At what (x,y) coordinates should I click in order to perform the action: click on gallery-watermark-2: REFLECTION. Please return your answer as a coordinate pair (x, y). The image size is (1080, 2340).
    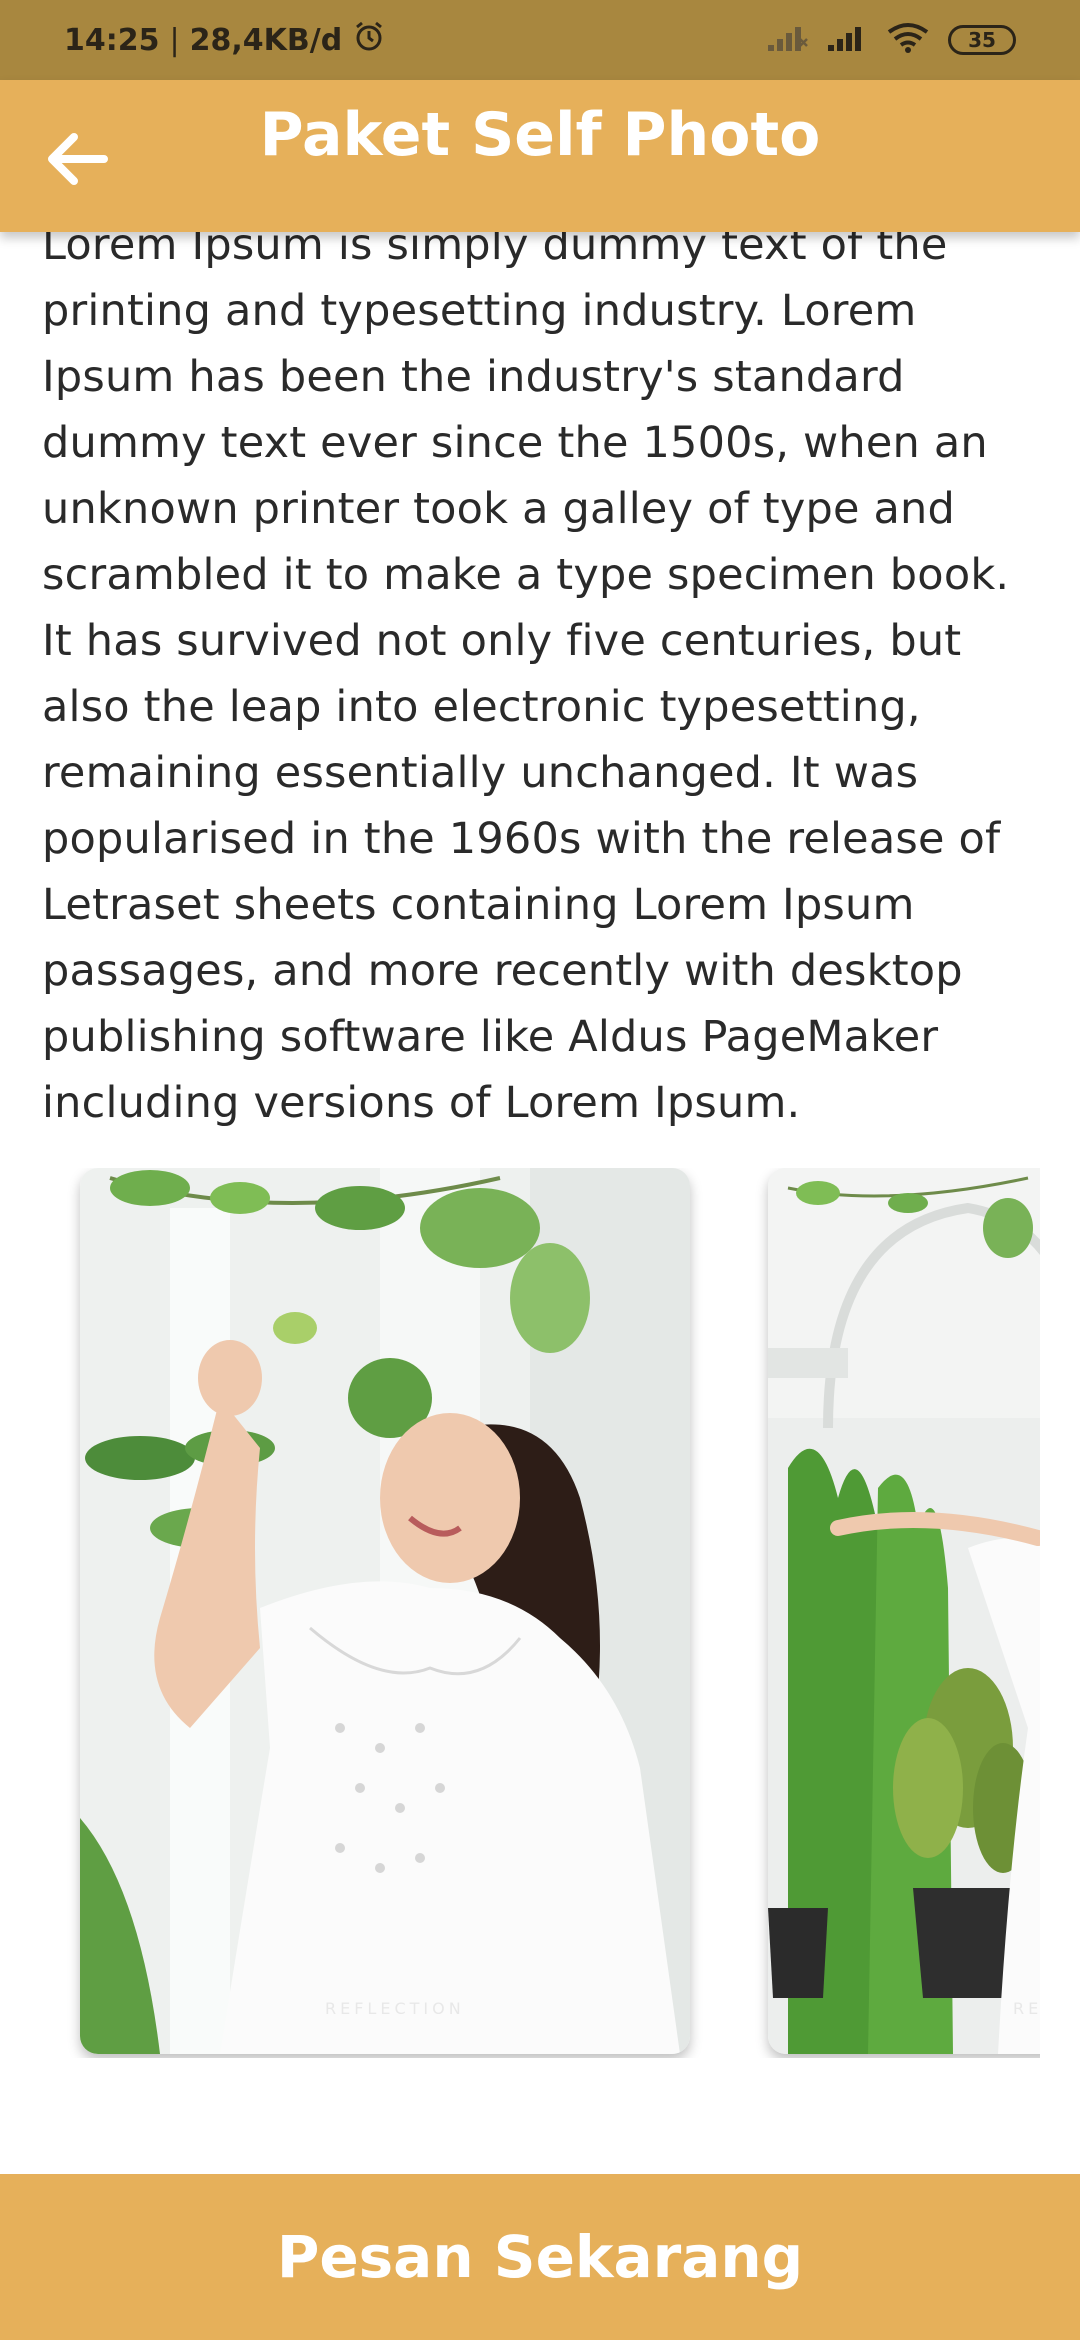
    Looking at the image, I should click on (1026, 2008).